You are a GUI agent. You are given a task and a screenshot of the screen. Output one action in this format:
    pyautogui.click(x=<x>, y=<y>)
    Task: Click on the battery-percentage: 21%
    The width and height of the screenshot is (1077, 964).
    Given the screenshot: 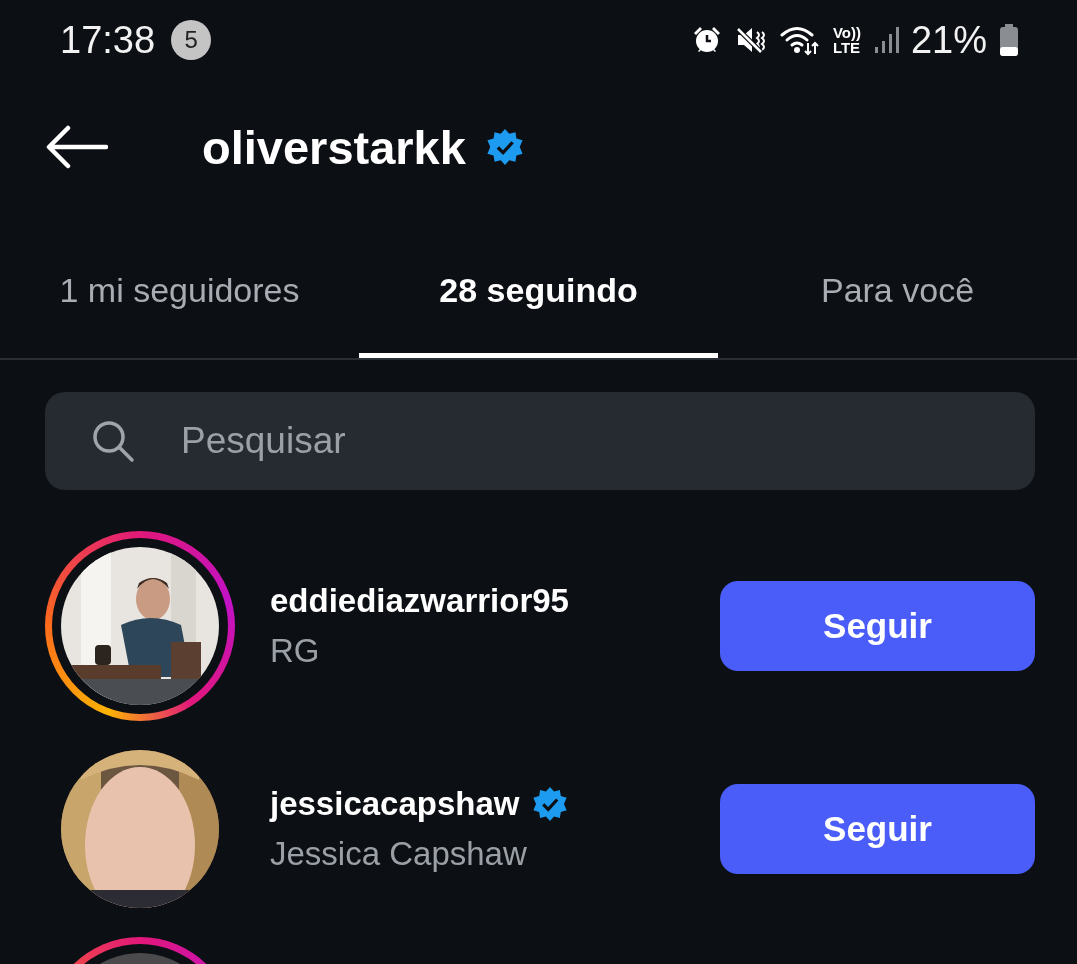 What is the action you would take?
    pyautogui.click(x=948, y=40)
    